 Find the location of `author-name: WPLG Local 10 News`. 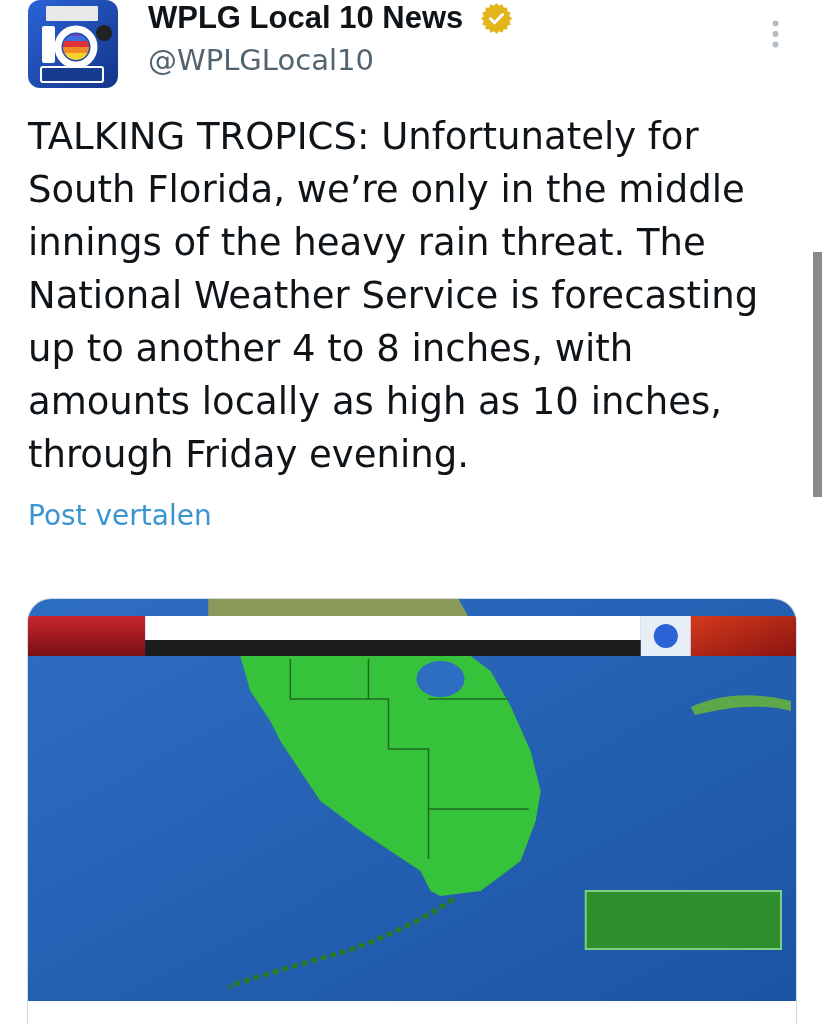

author-name: WPLG Local 10 News is located at coordinates (306, 18).